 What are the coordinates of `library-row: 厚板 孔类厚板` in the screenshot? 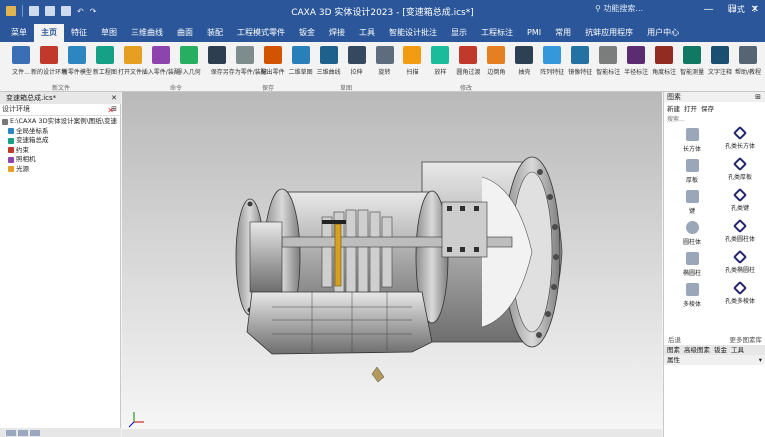 It's located at (716, 171).